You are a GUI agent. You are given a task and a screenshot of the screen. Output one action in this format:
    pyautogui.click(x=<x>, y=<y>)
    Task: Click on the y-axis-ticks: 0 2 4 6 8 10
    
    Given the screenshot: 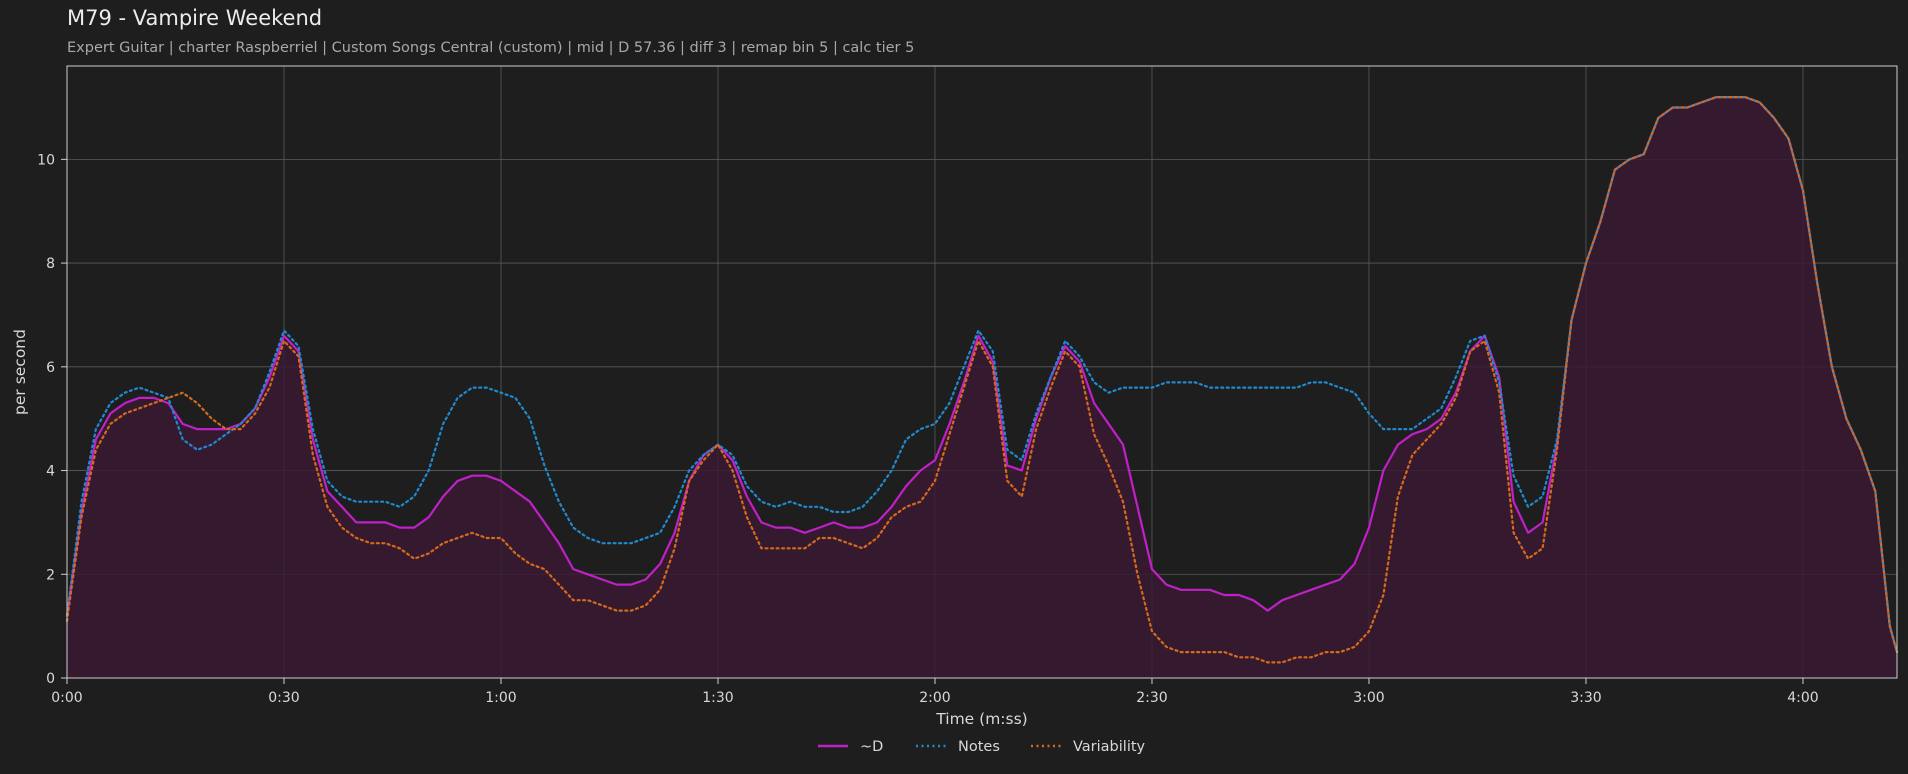 What is the action you would take?
    pyautogui.click(x=52, y=419)
    